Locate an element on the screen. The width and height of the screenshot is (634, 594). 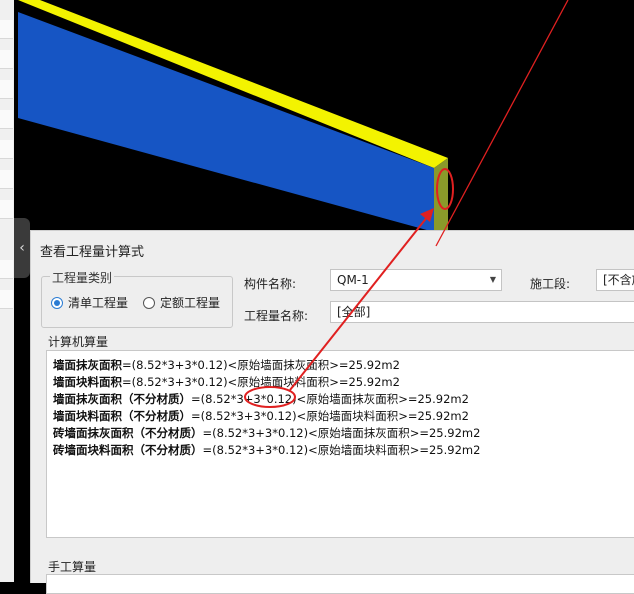
radio-quota-quantity: 定额工程量 is located at coordinates (181, 302).